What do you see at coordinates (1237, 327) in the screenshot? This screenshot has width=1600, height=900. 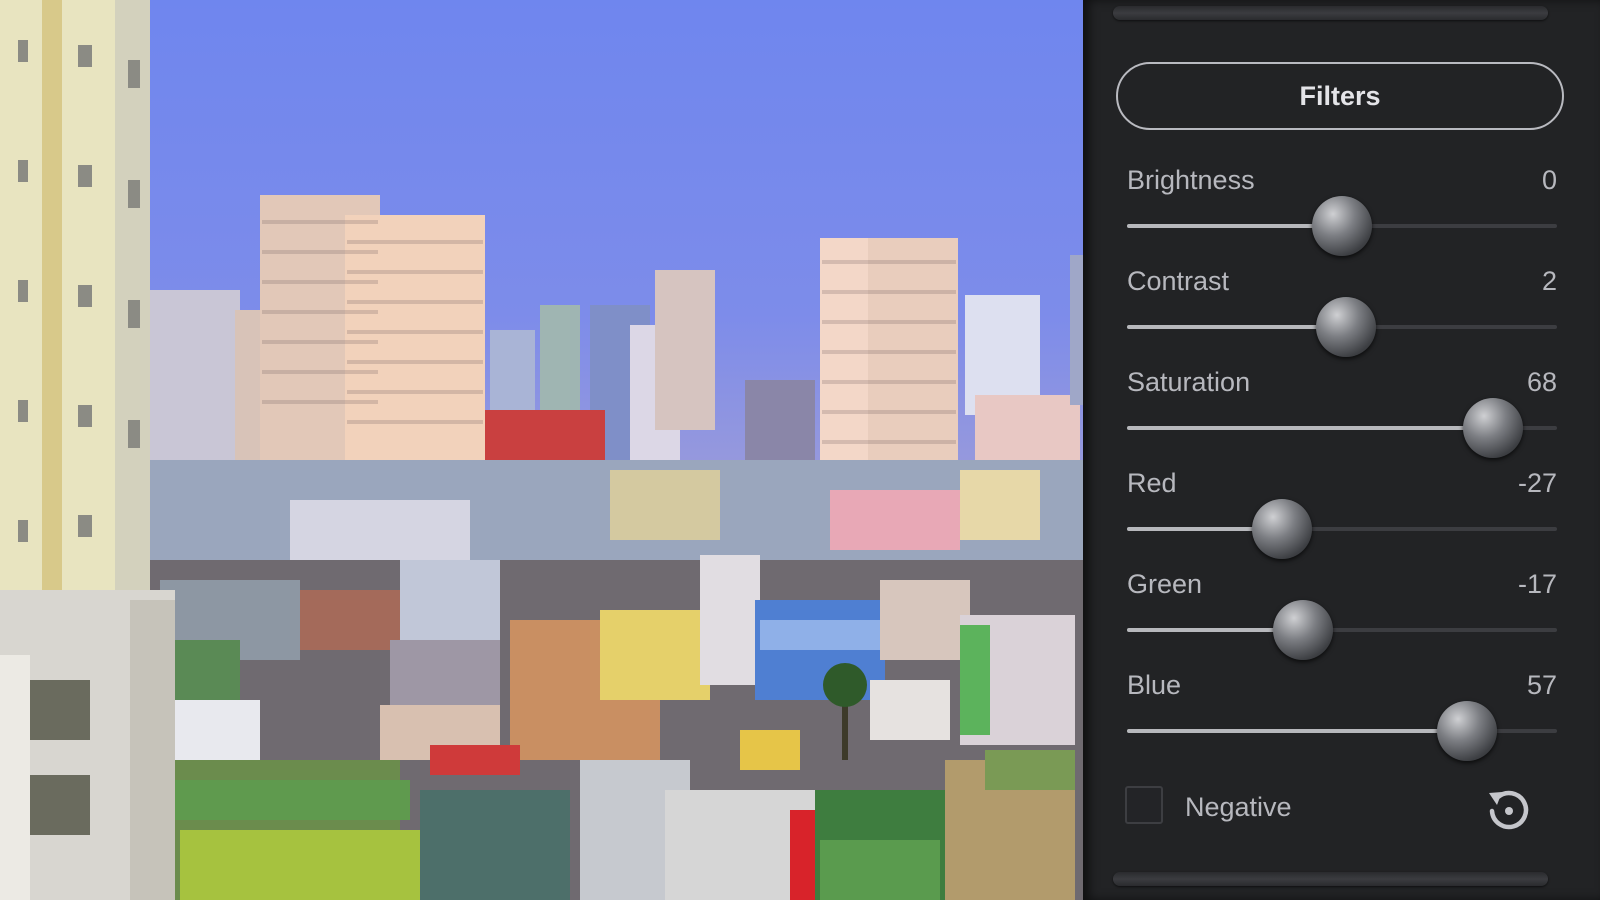 I see `contrast-fill` at bounding box center [1237, 327].